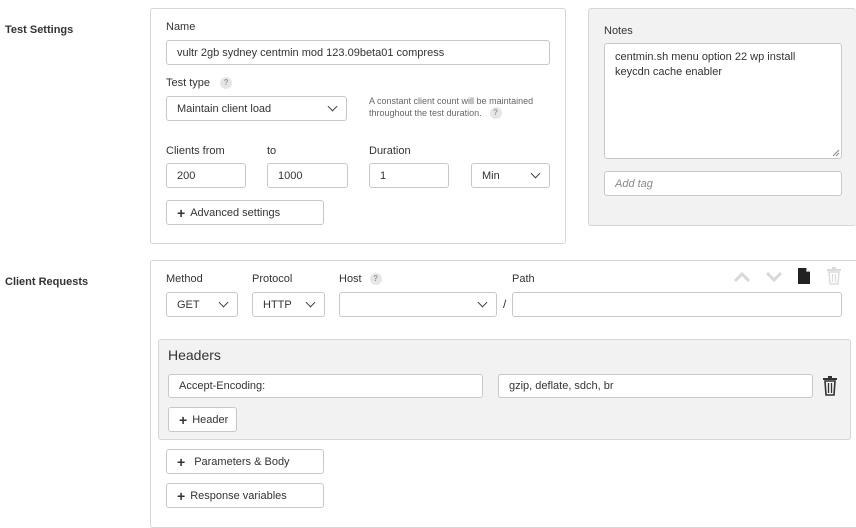 Image resolution: width=856 pixels, height=528 pixels. I want to click on file-icon, so click(804, 276).